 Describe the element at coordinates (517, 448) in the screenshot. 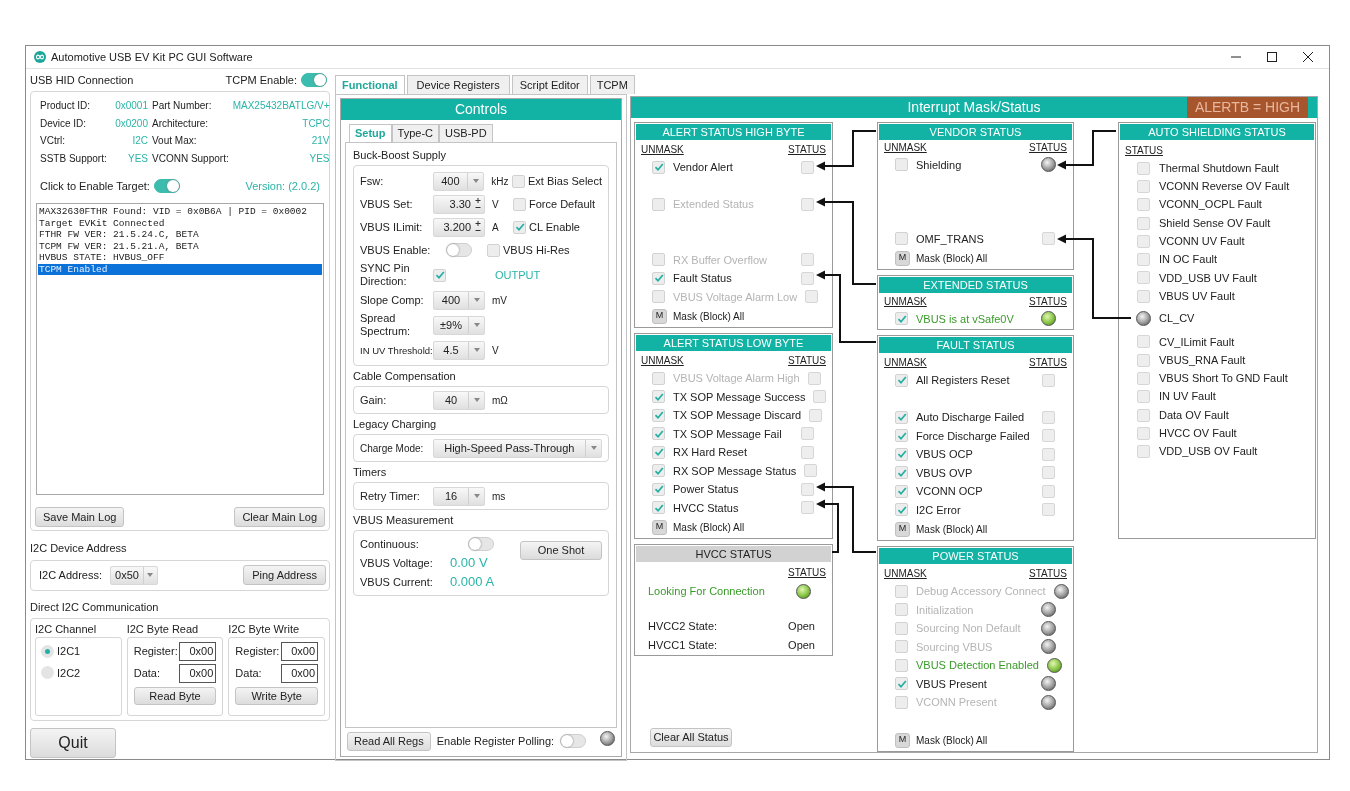

I see `dropdown: High-Speed Pass-Through` at that location.